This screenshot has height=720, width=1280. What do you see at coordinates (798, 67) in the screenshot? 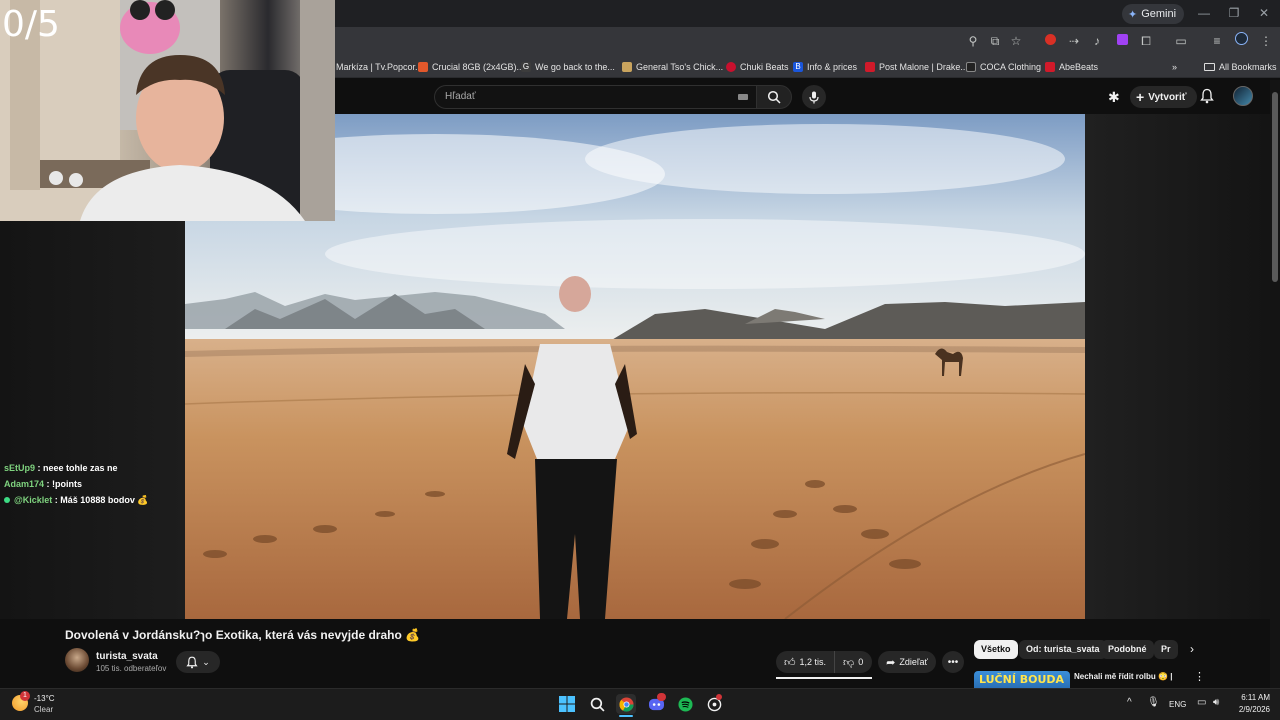
I see `bookmark-favicon-icon: B` at bounding box center [798, 67].